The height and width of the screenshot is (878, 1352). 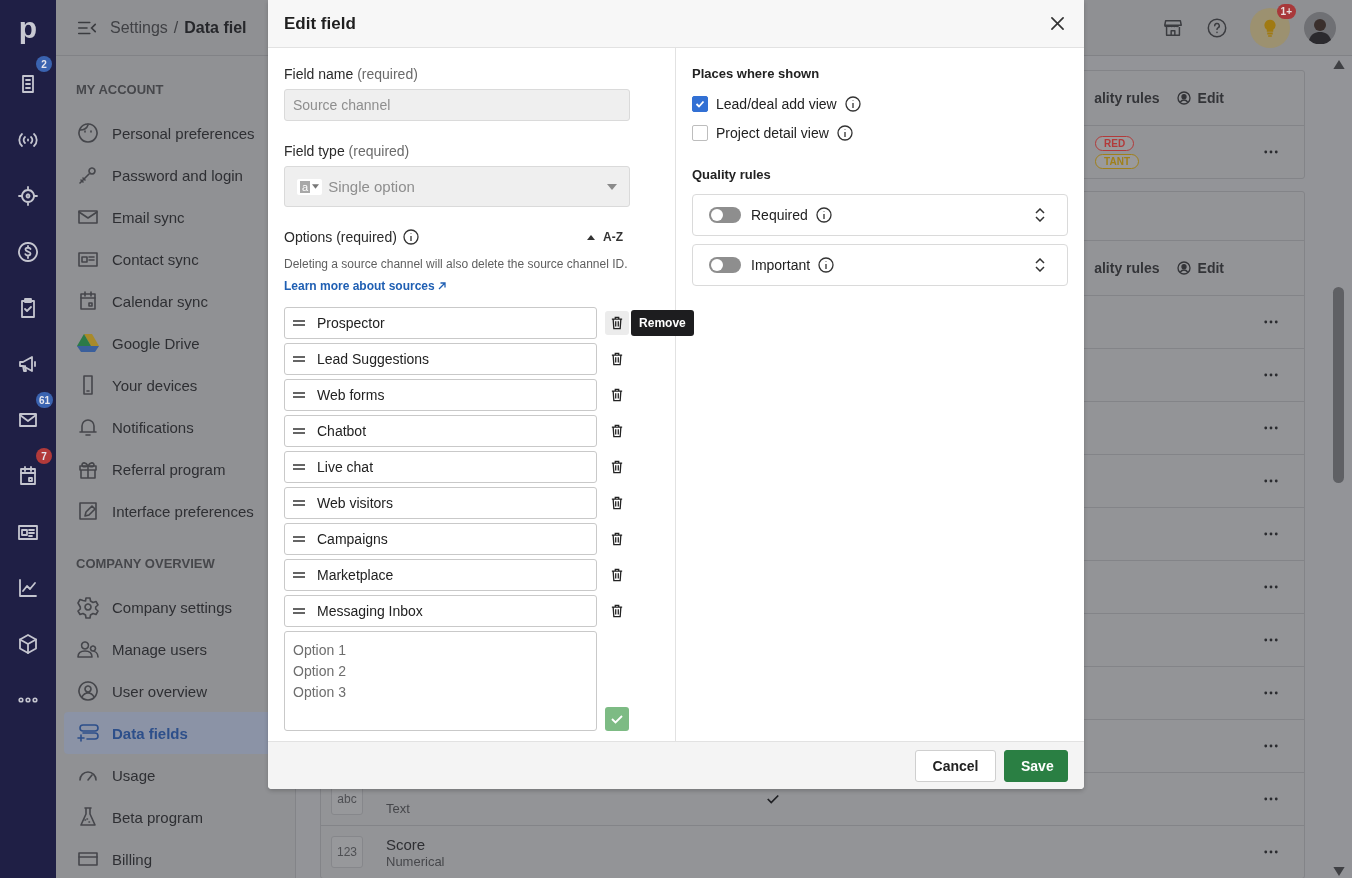 I want to click on section-title: COMPANY OVERVIEW, so click(x=145, y=564).